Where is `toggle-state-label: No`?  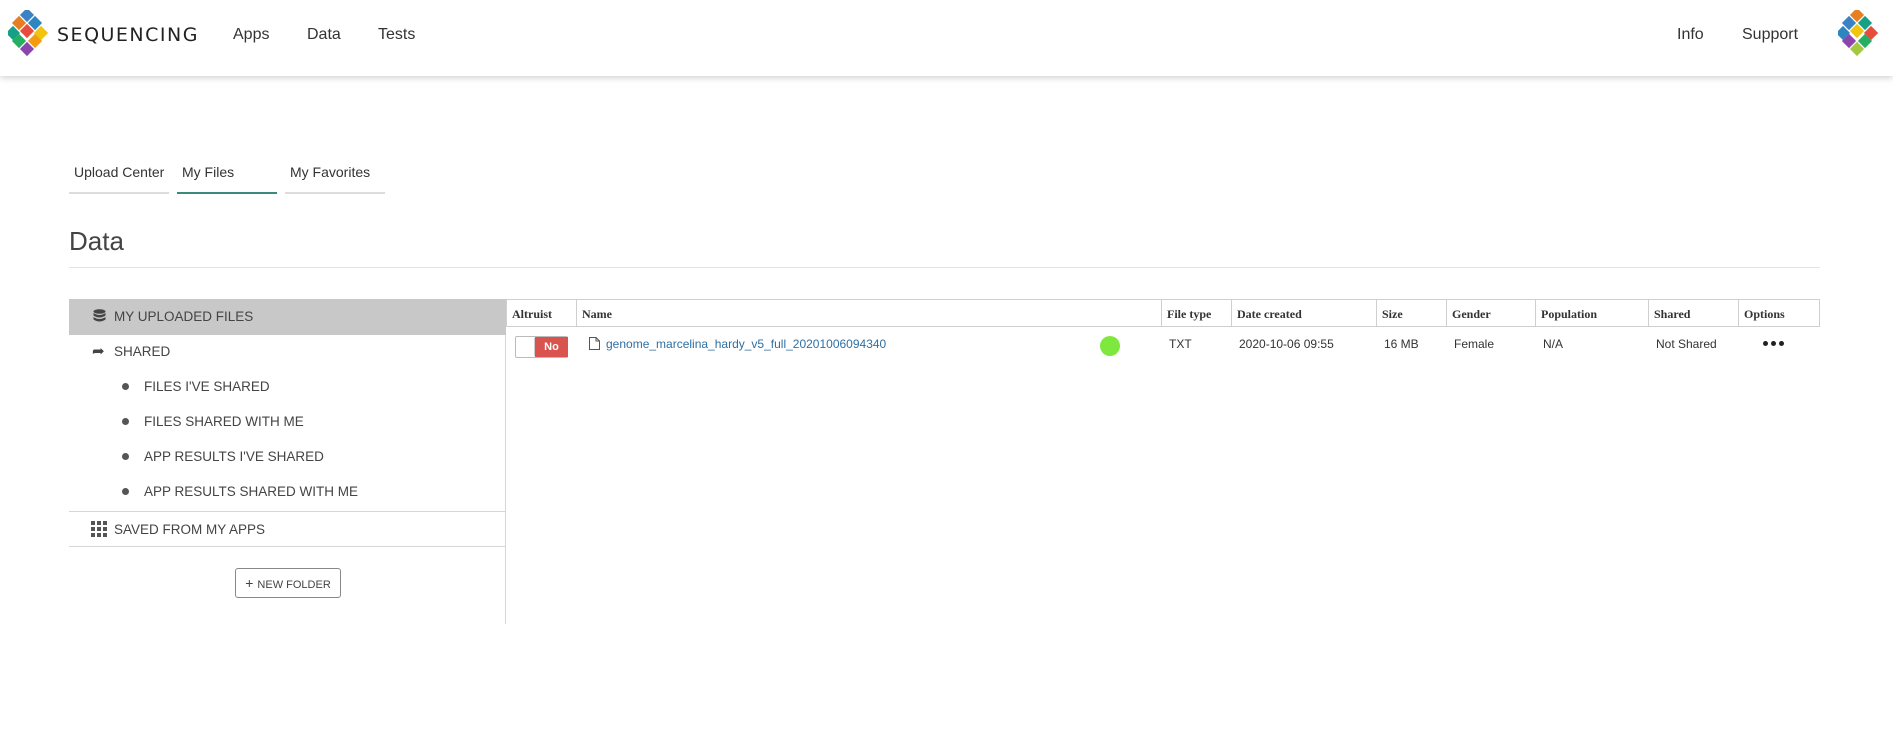
toggle-state-label: No is located at coordinates (551, 347).